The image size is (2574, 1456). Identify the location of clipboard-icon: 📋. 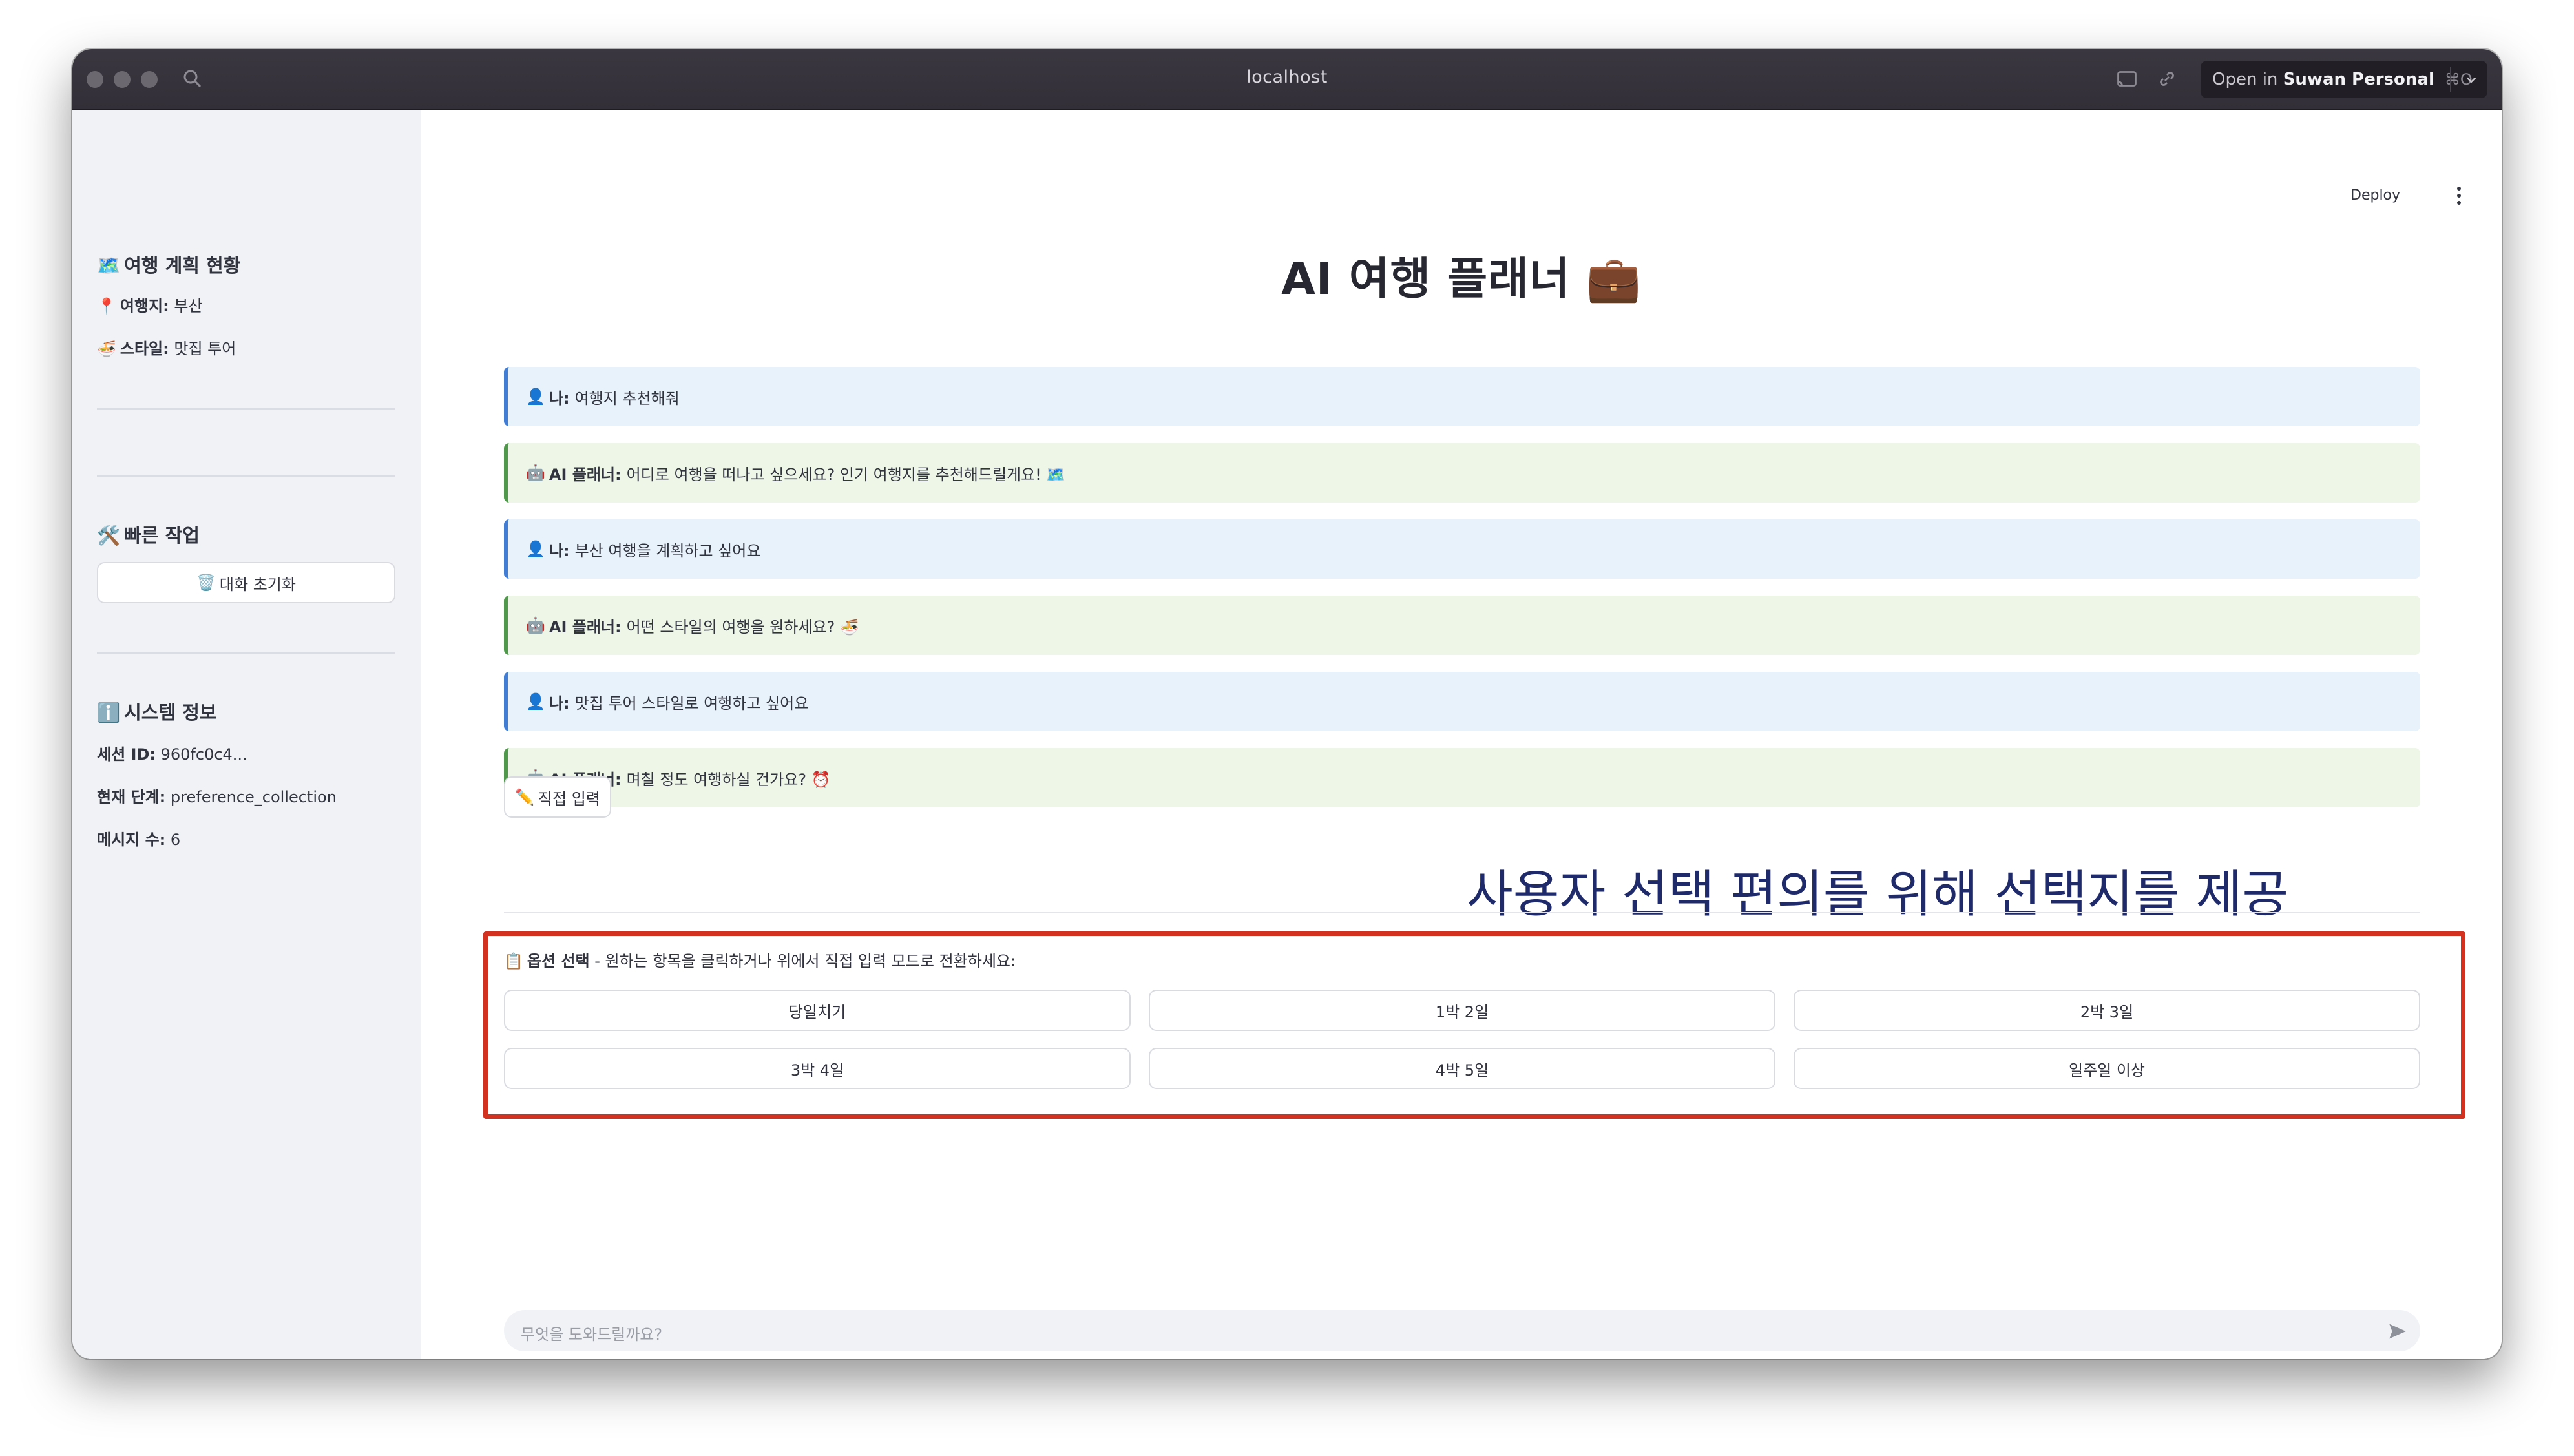
(513, 961).